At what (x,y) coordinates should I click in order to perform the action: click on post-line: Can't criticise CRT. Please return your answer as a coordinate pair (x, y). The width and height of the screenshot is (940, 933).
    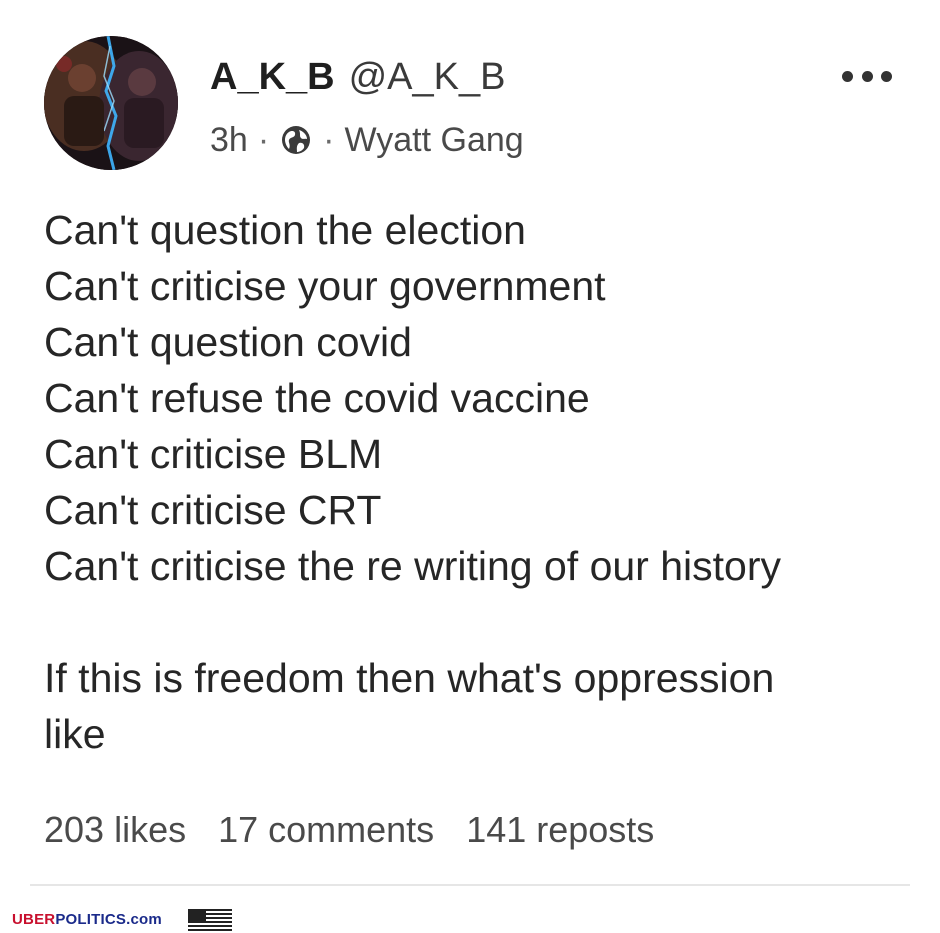
    Looking at the image, I should click on (213, 510).